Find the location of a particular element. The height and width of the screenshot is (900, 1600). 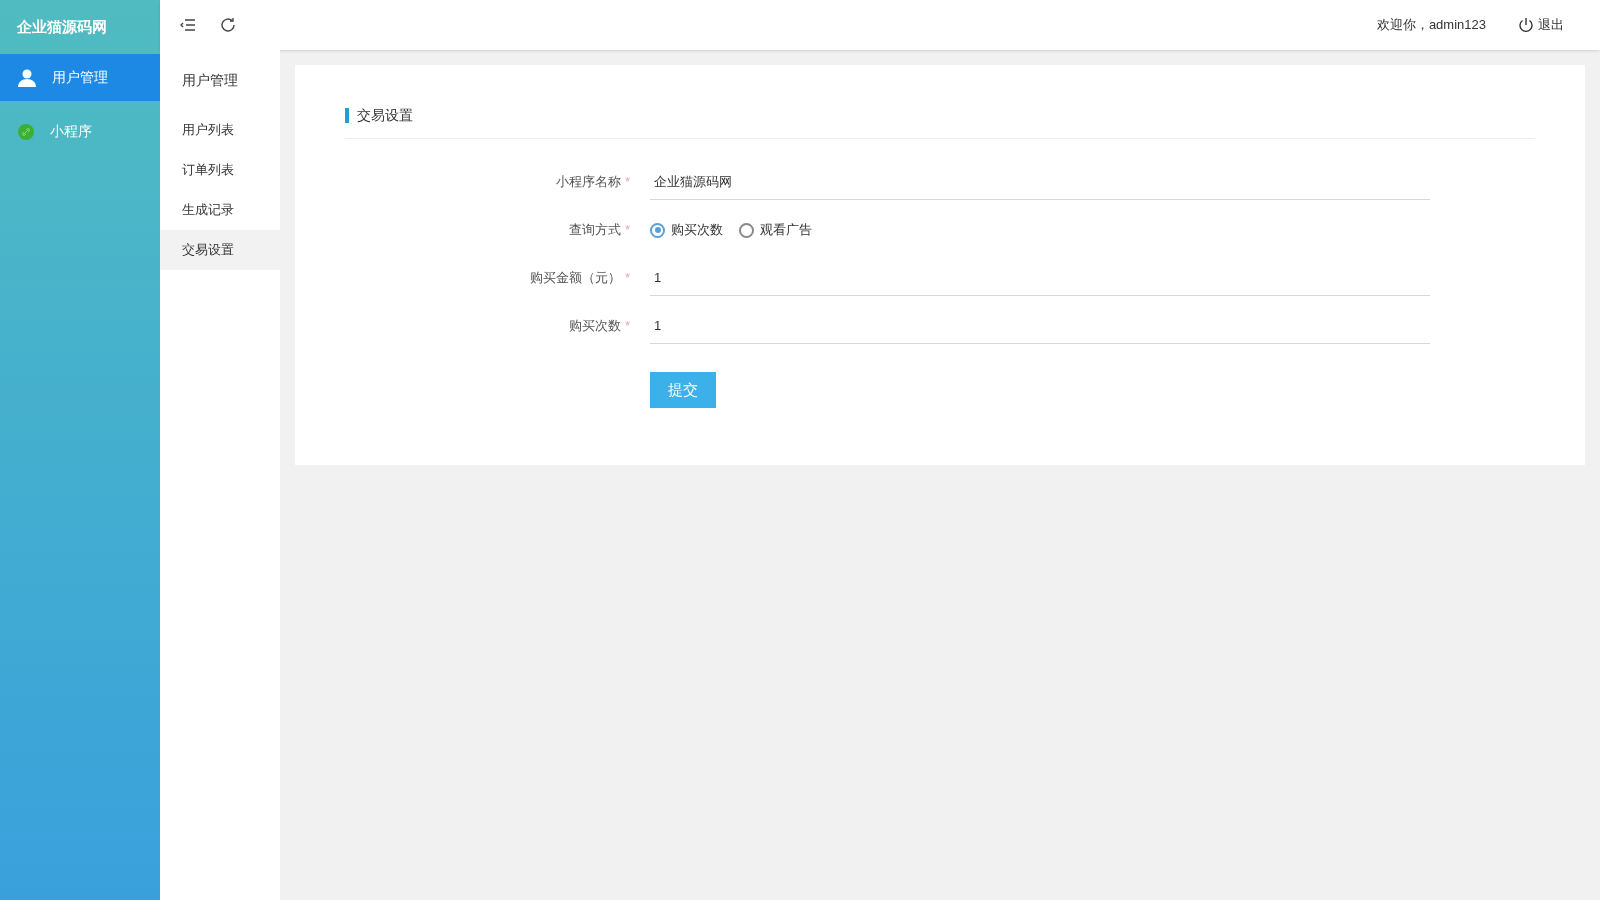

field-label: 购买金额（元） is located at coordinates (575, 278).